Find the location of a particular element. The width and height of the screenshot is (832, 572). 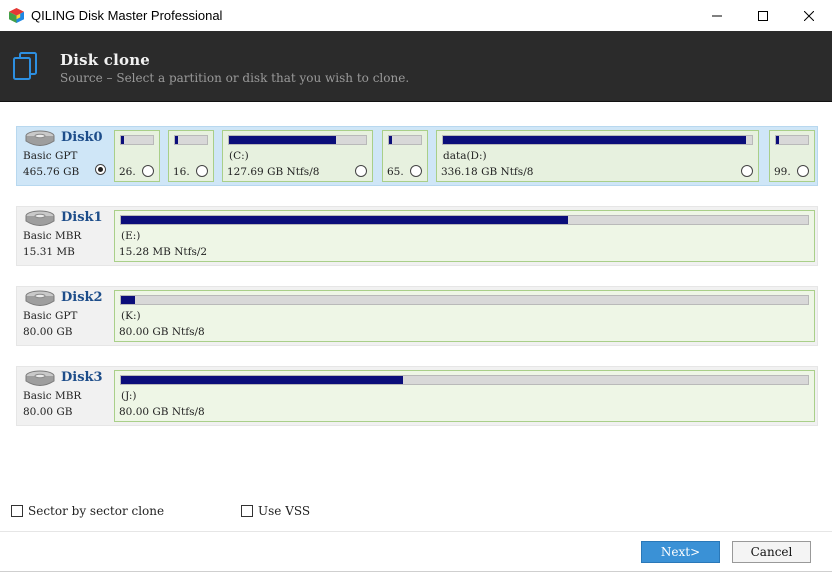

disk-info: Disk1 Basic MBR 15.31 MB is located at coordinates (65, 236).